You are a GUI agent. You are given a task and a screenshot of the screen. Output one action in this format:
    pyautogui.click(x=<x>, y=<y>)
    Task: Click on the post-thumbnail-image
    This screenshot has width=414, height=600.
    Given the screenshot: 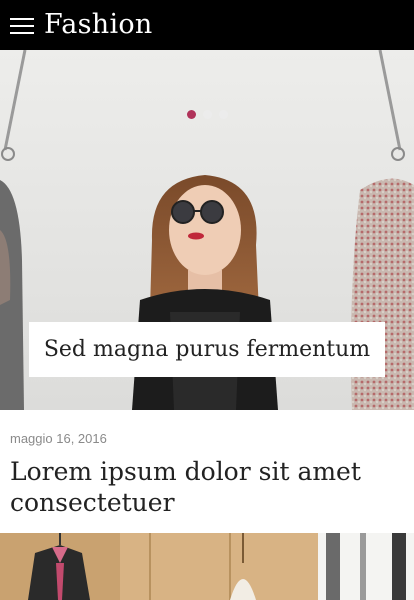 What is the action you would take?
    pyautogui.click(x=207, y=566)
    